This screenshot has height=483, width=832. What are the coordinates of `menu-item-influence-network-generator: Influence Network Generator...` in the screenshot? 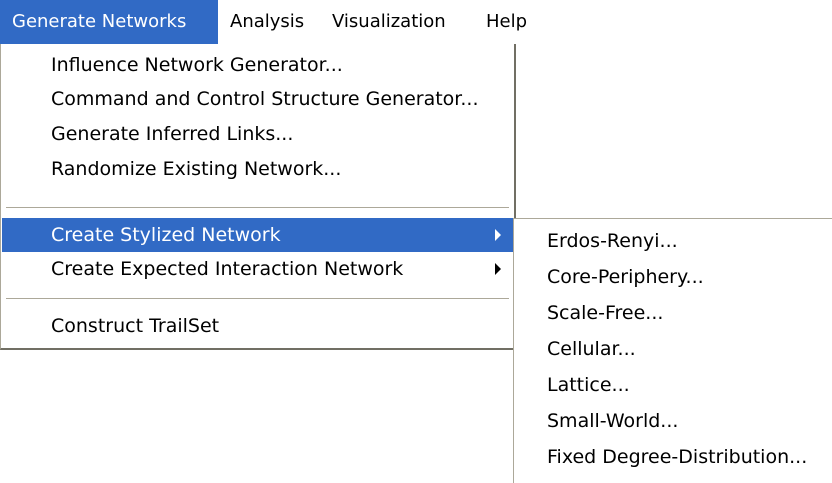 It's located at (257, 65).